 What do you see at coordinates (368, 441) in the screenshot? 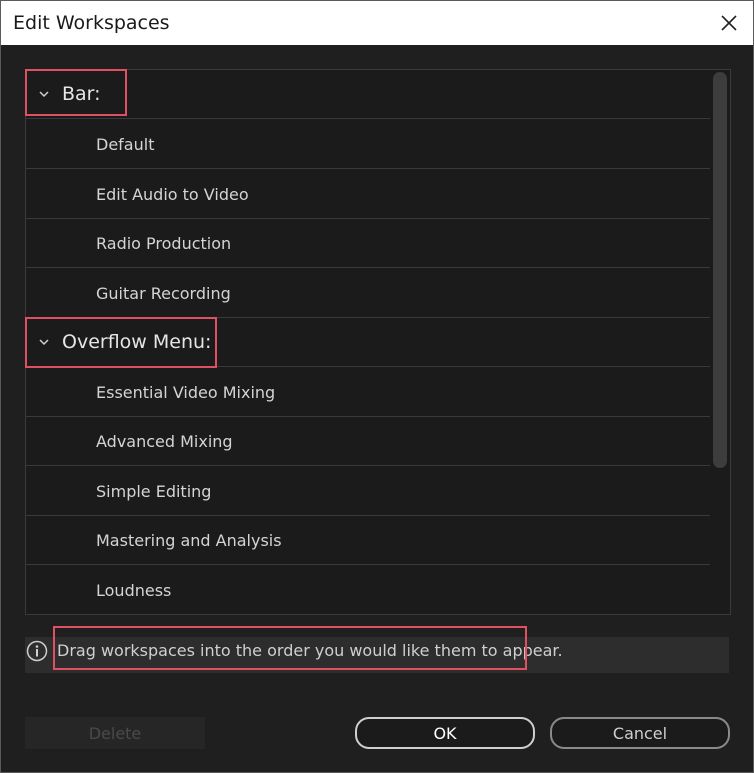
I see `list-item: Advanced Mixing` at bounding box center [368, 441].